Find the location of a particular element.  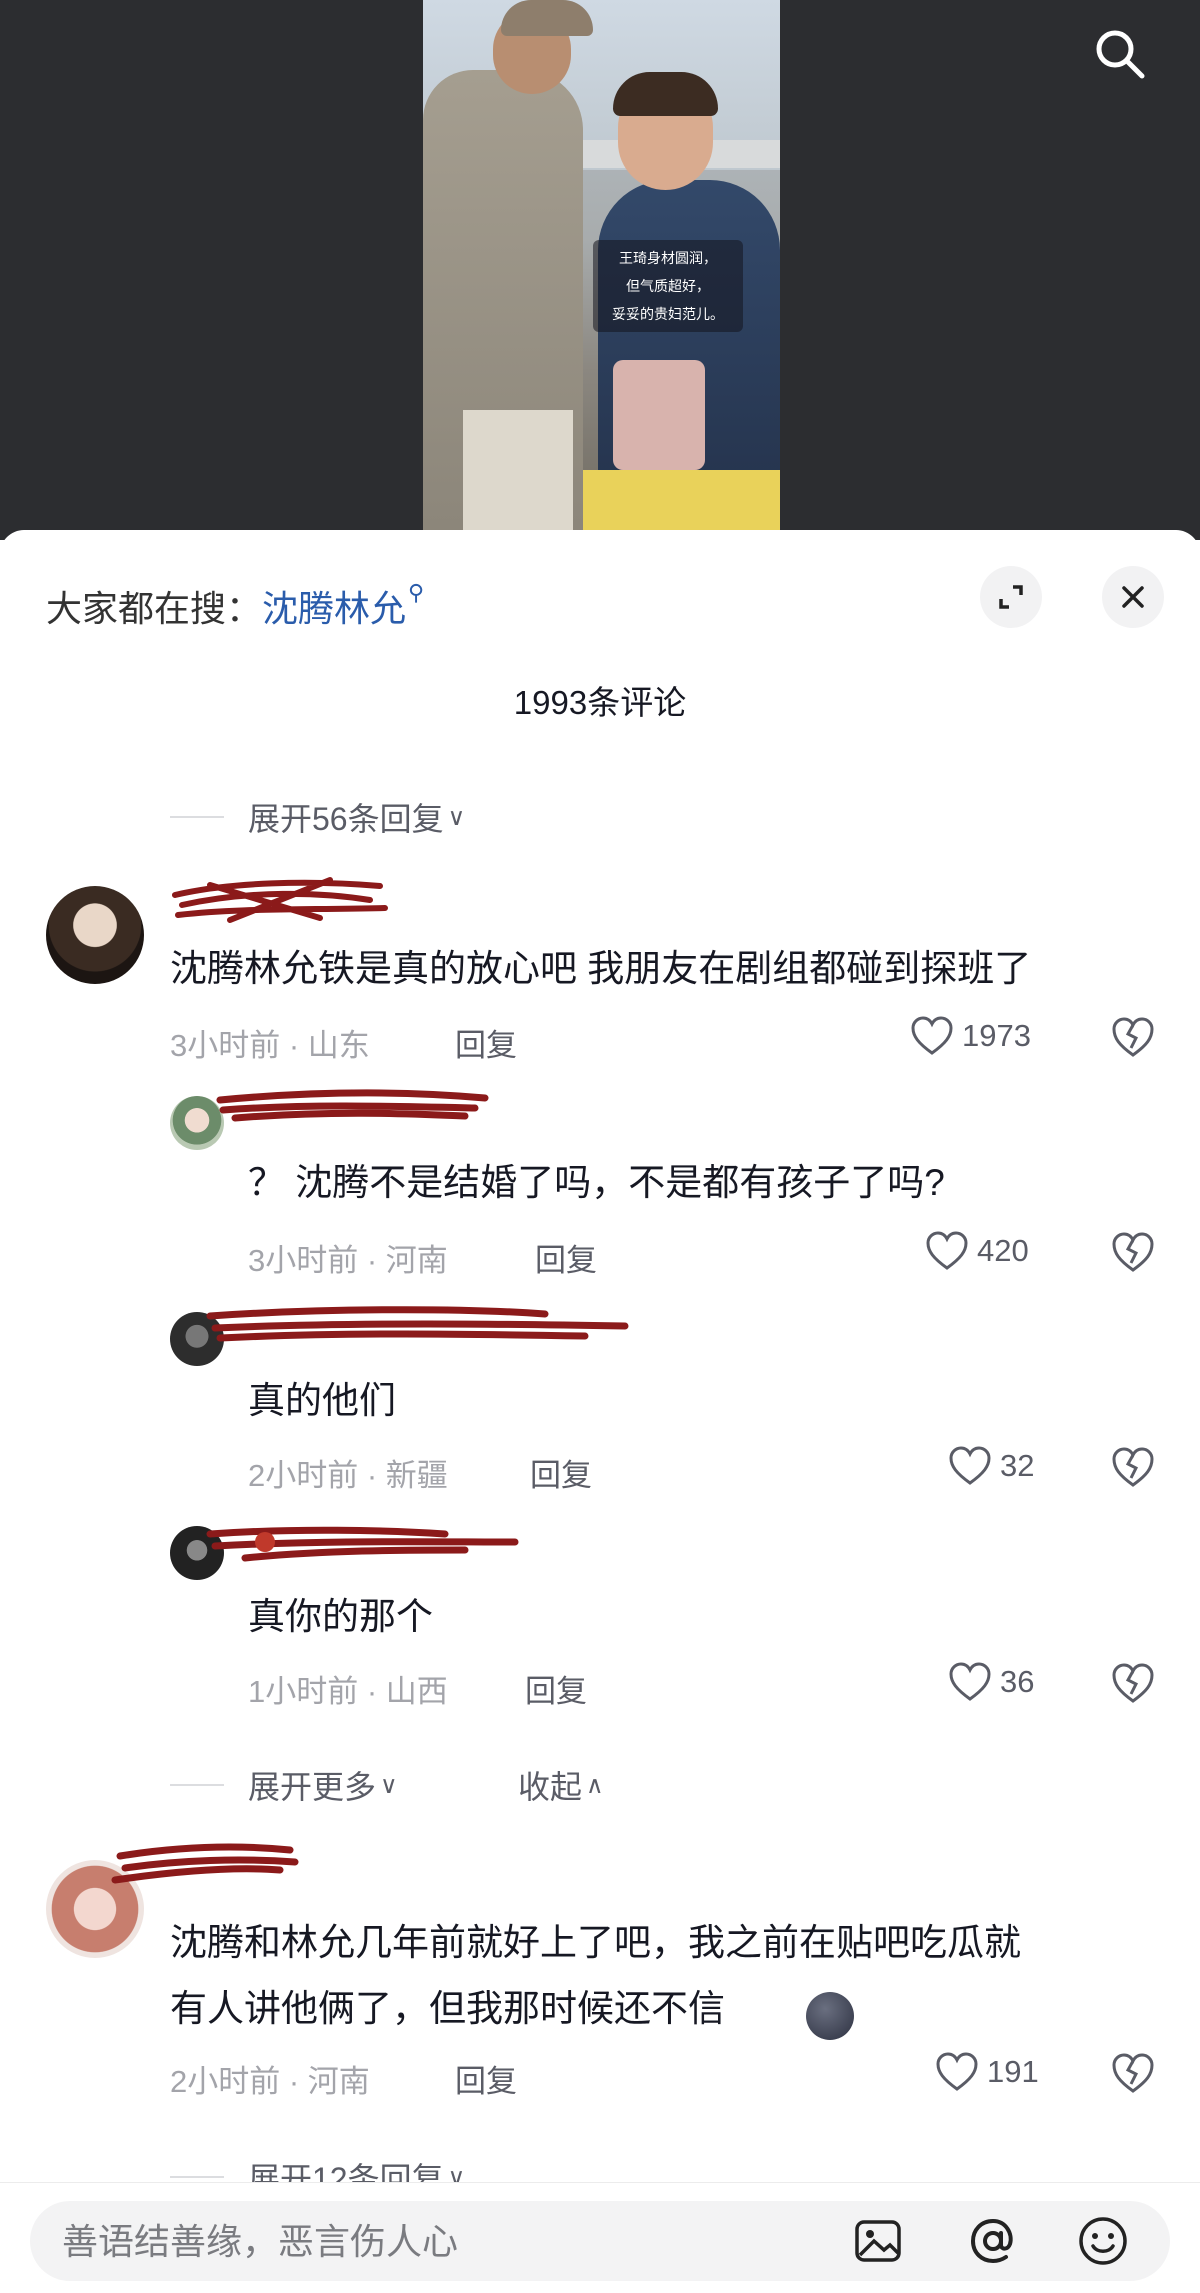

emoji-sticker-icon is located at coordinates (830, 2016).